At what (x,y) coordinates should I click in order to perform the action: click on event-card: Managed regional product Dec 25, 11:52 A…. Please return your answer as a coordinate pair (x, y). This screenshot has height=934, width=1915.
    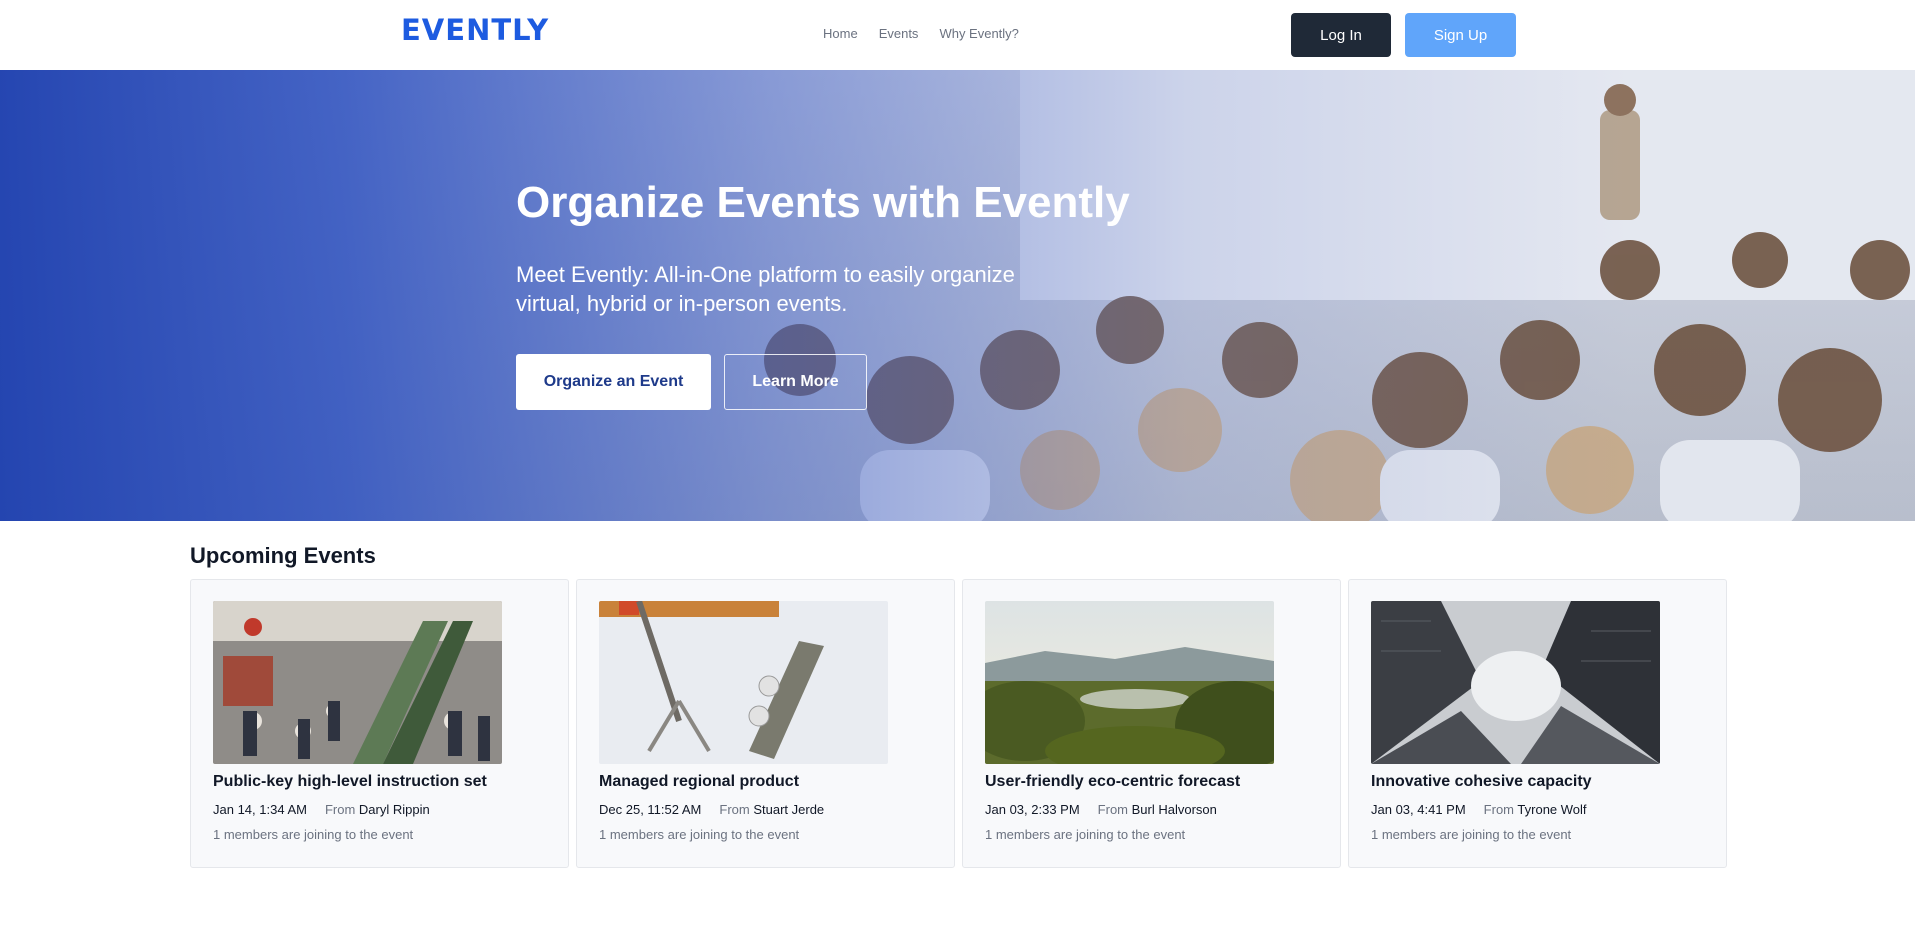
    Looking at the image, I should click on (765, 723).